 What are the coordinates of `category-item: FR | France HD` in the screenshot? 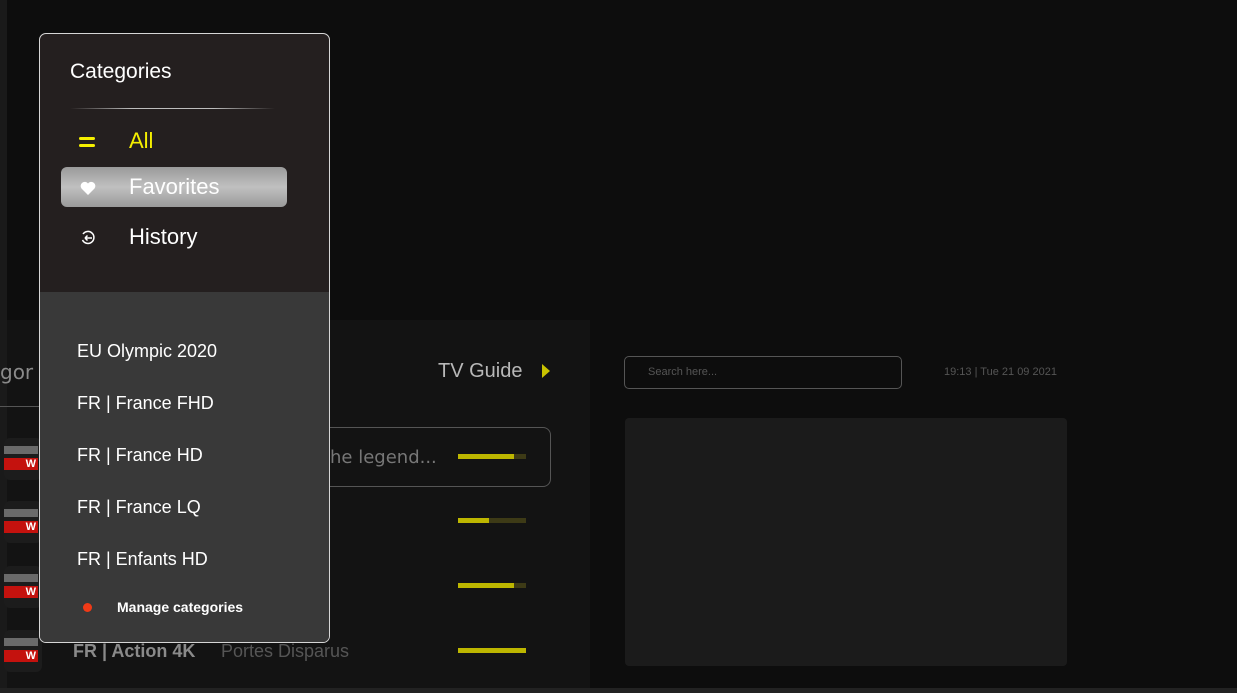 It's located at (140, 455).